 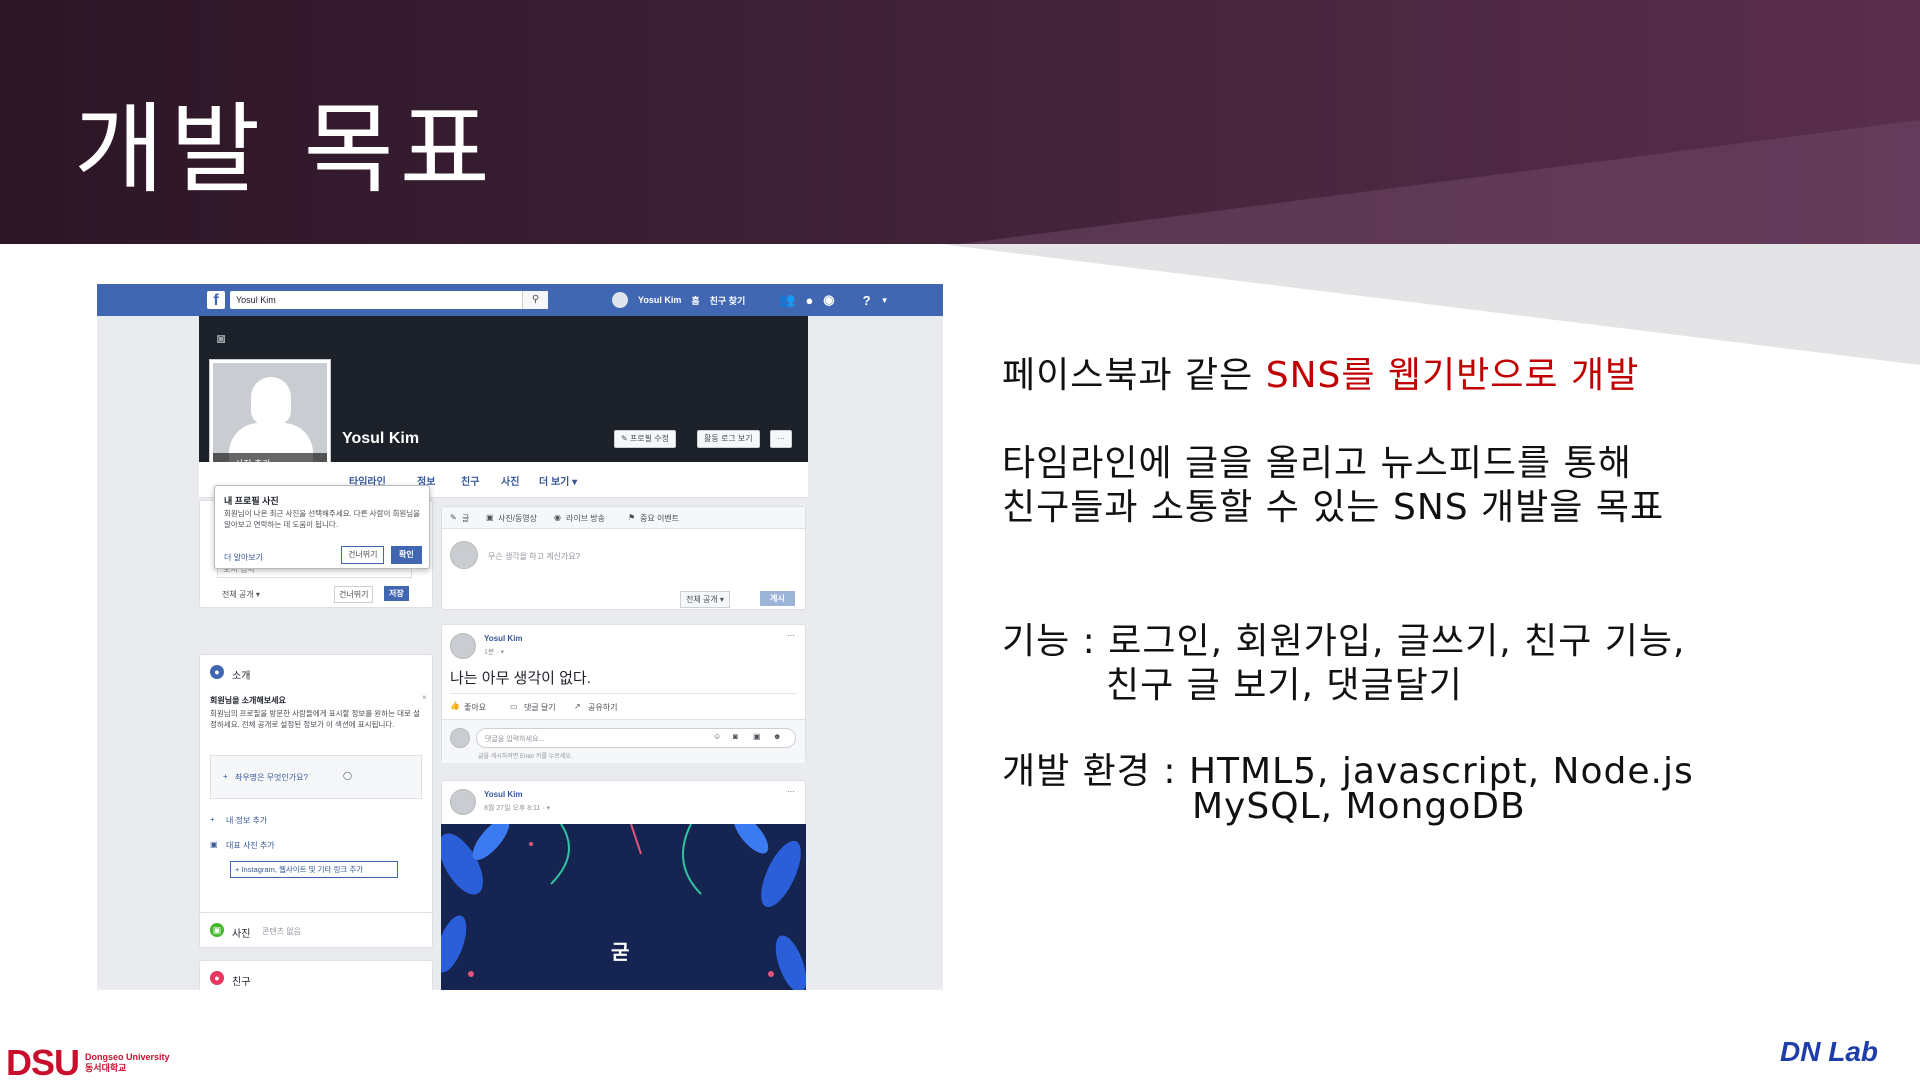 What do you see at coordinates (728, 439) in the screenshot?
I see `activity-log-button: 활동 로그 보기` at bounding box center [728, 439].